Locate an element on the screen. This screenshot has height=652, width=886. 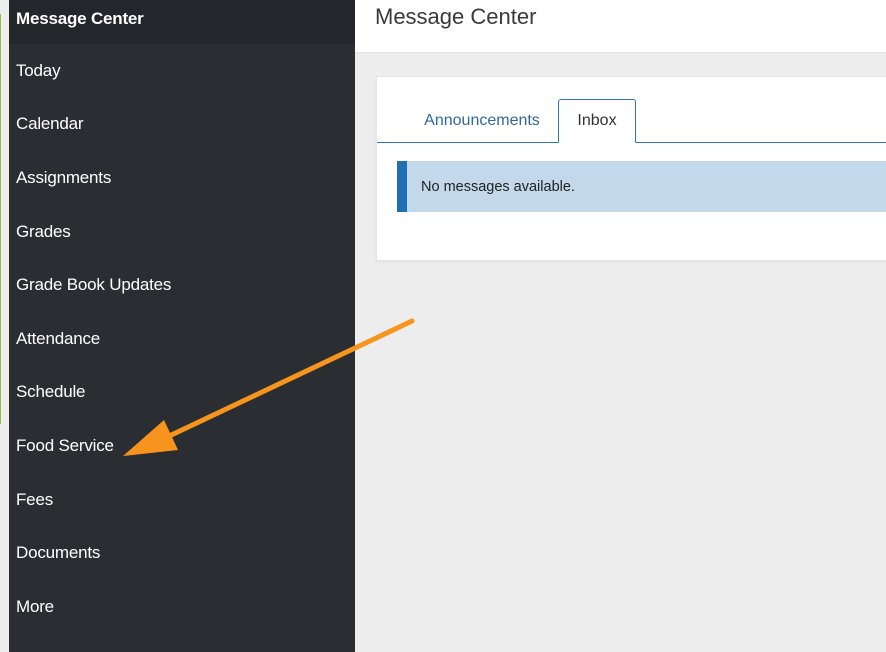
sidebar-item-grade-book-updates: Grade Book Updates is located at coordinates (182, 285).